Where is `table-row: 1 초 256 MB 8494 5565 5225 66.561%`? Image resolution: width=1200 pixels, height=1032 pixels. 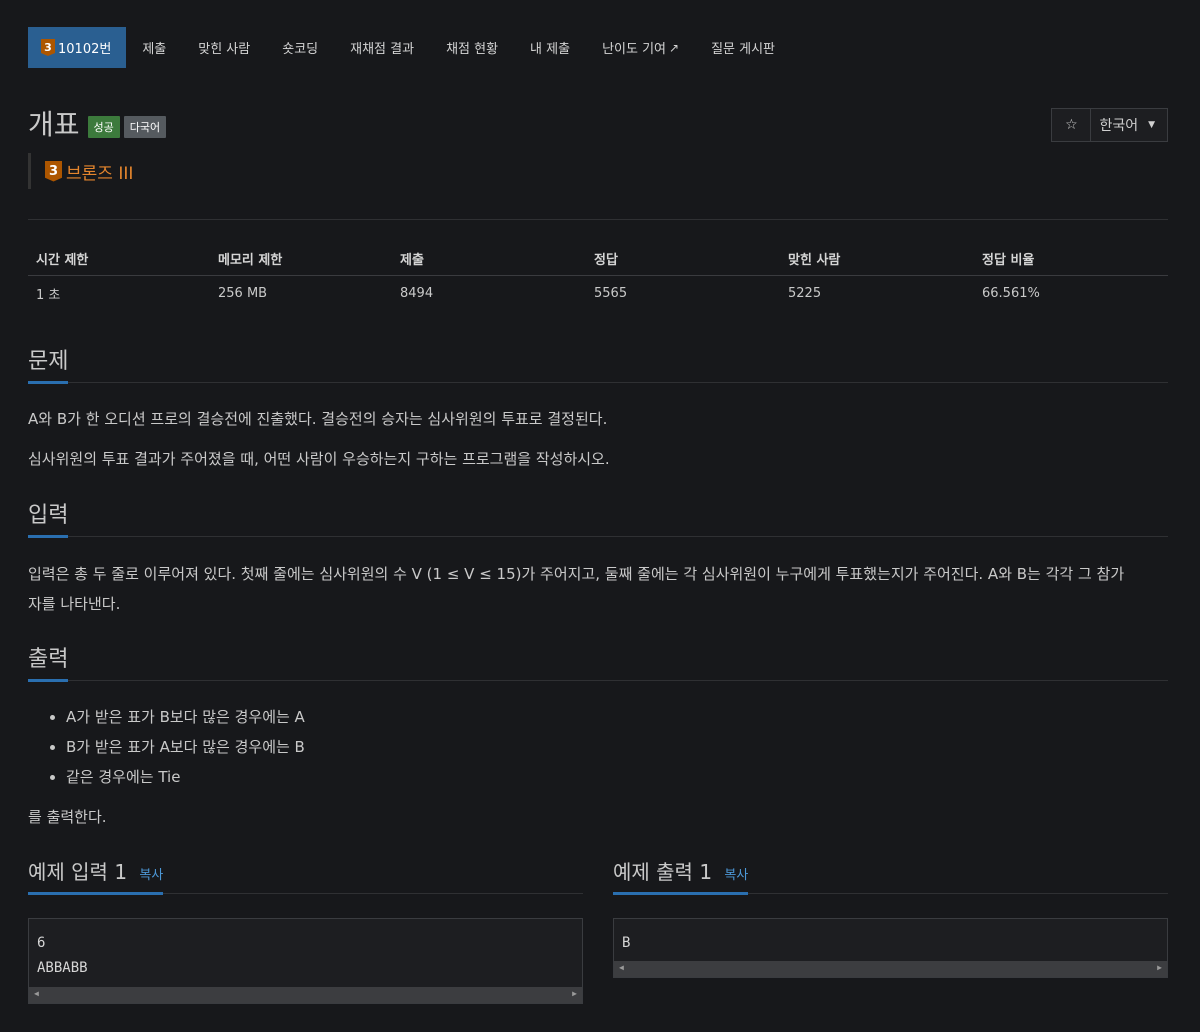
table-row: 1 초 256 MB 8494 5565 5225 66.561% is located at coordinates (598, 294).